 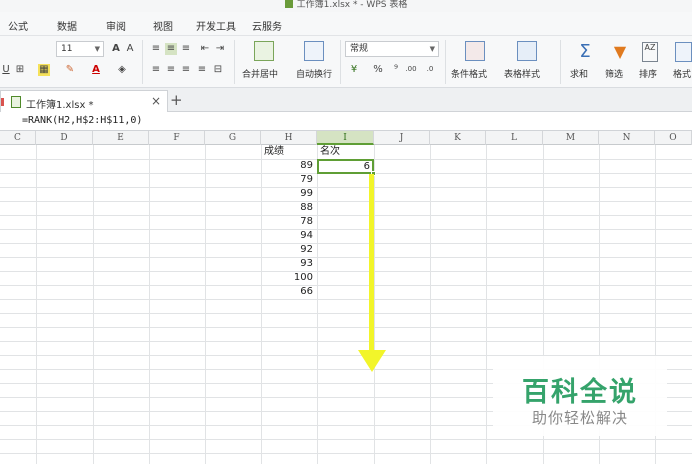 I want to click on currency-icon: ¥, so click(x=354, y=70).